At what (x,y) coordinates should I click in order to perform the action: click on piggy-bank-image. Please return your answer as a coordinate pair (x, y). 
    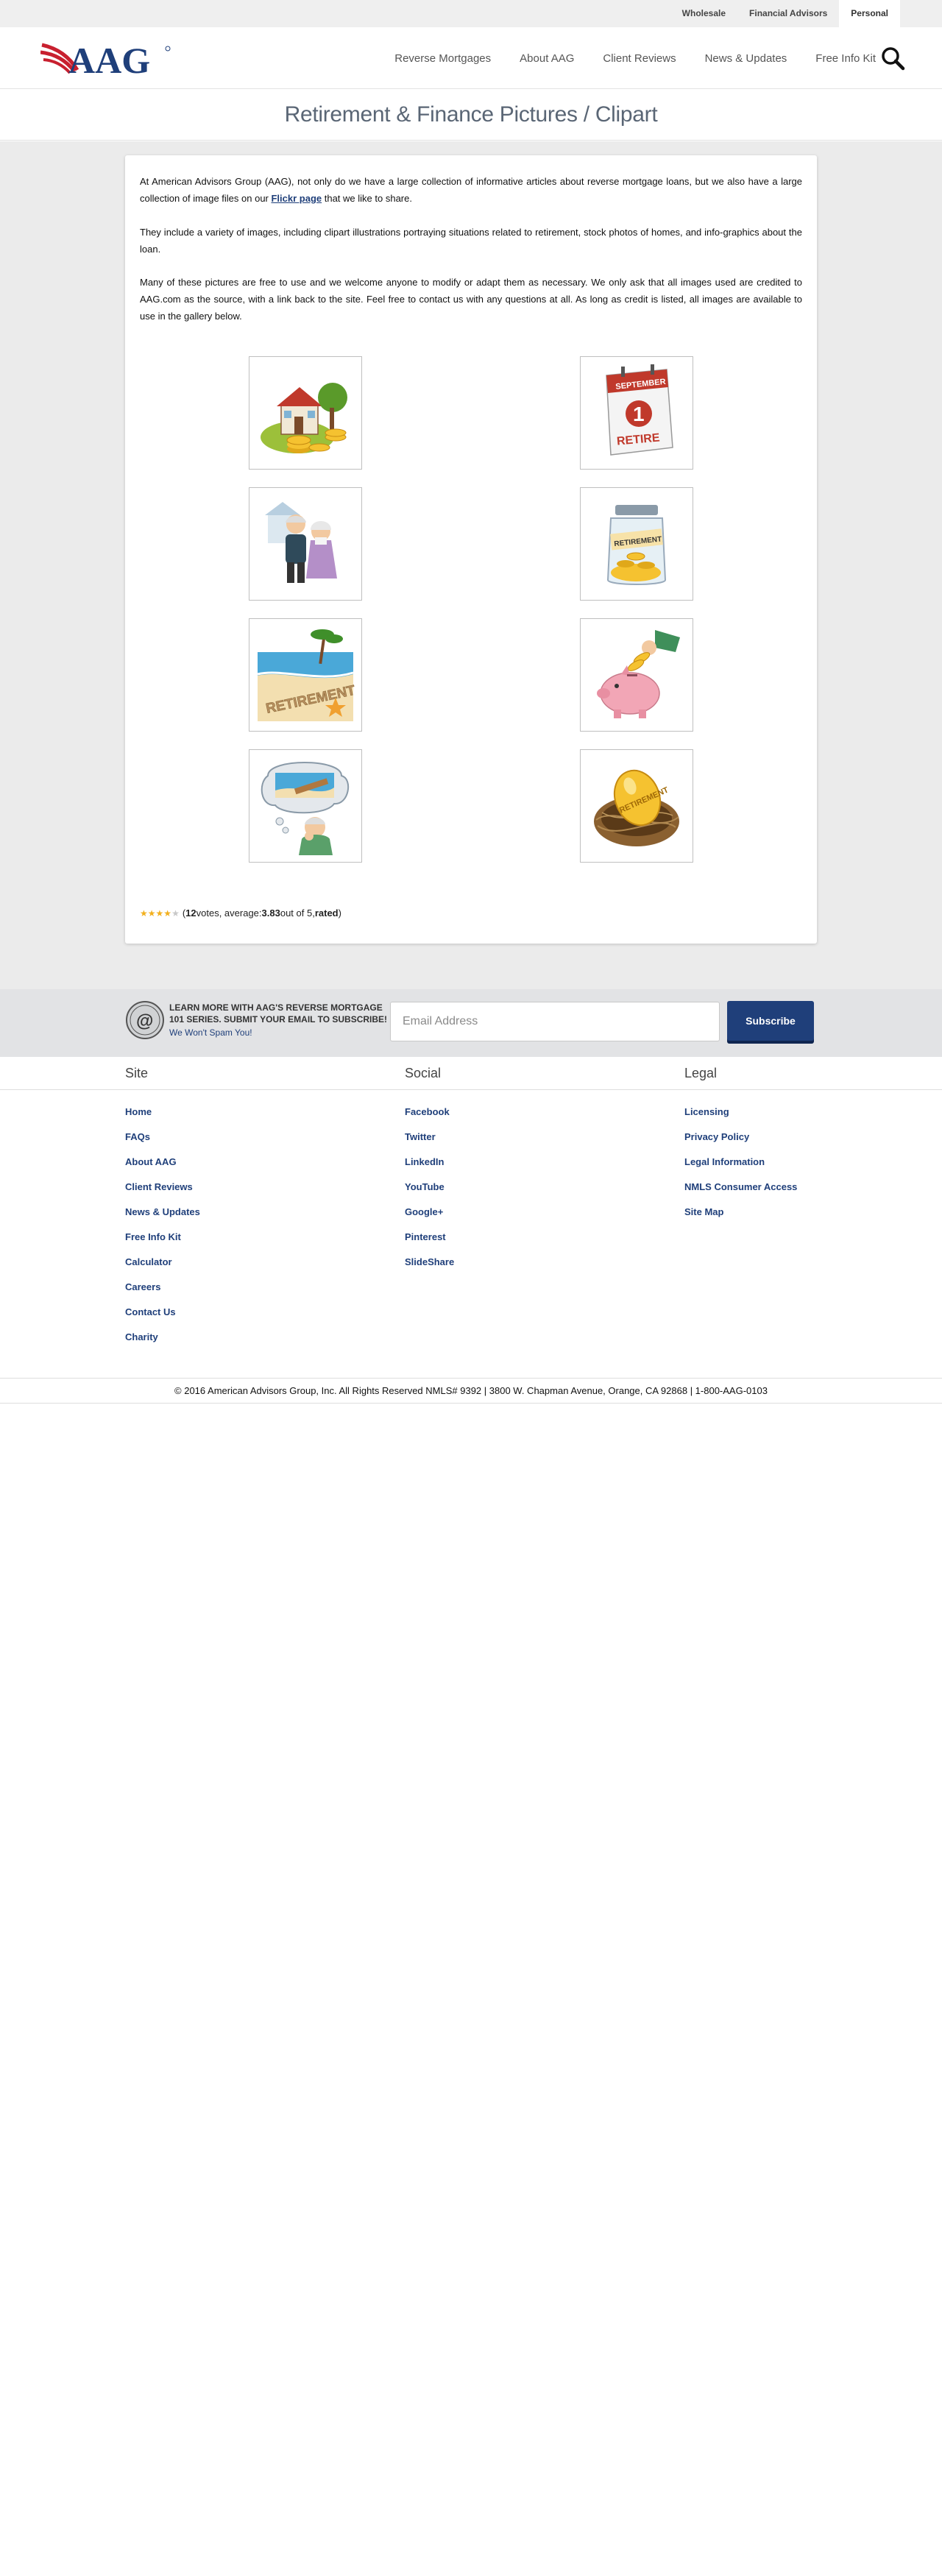
    Looking at the image, I should click on (638, 674).